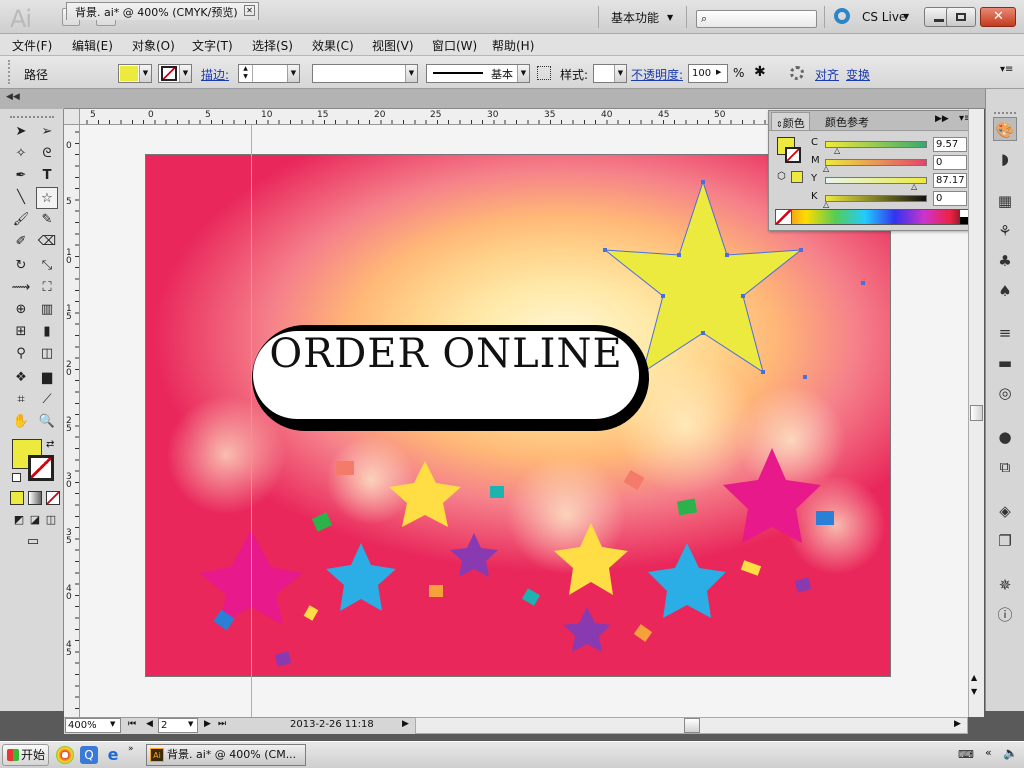 Image resolution: width=1024 pixels, height=768 pixels. Describe the element at coordinates (21, 266) in the screenshot. I see `rotate-tool-icon: ↻` at that location.